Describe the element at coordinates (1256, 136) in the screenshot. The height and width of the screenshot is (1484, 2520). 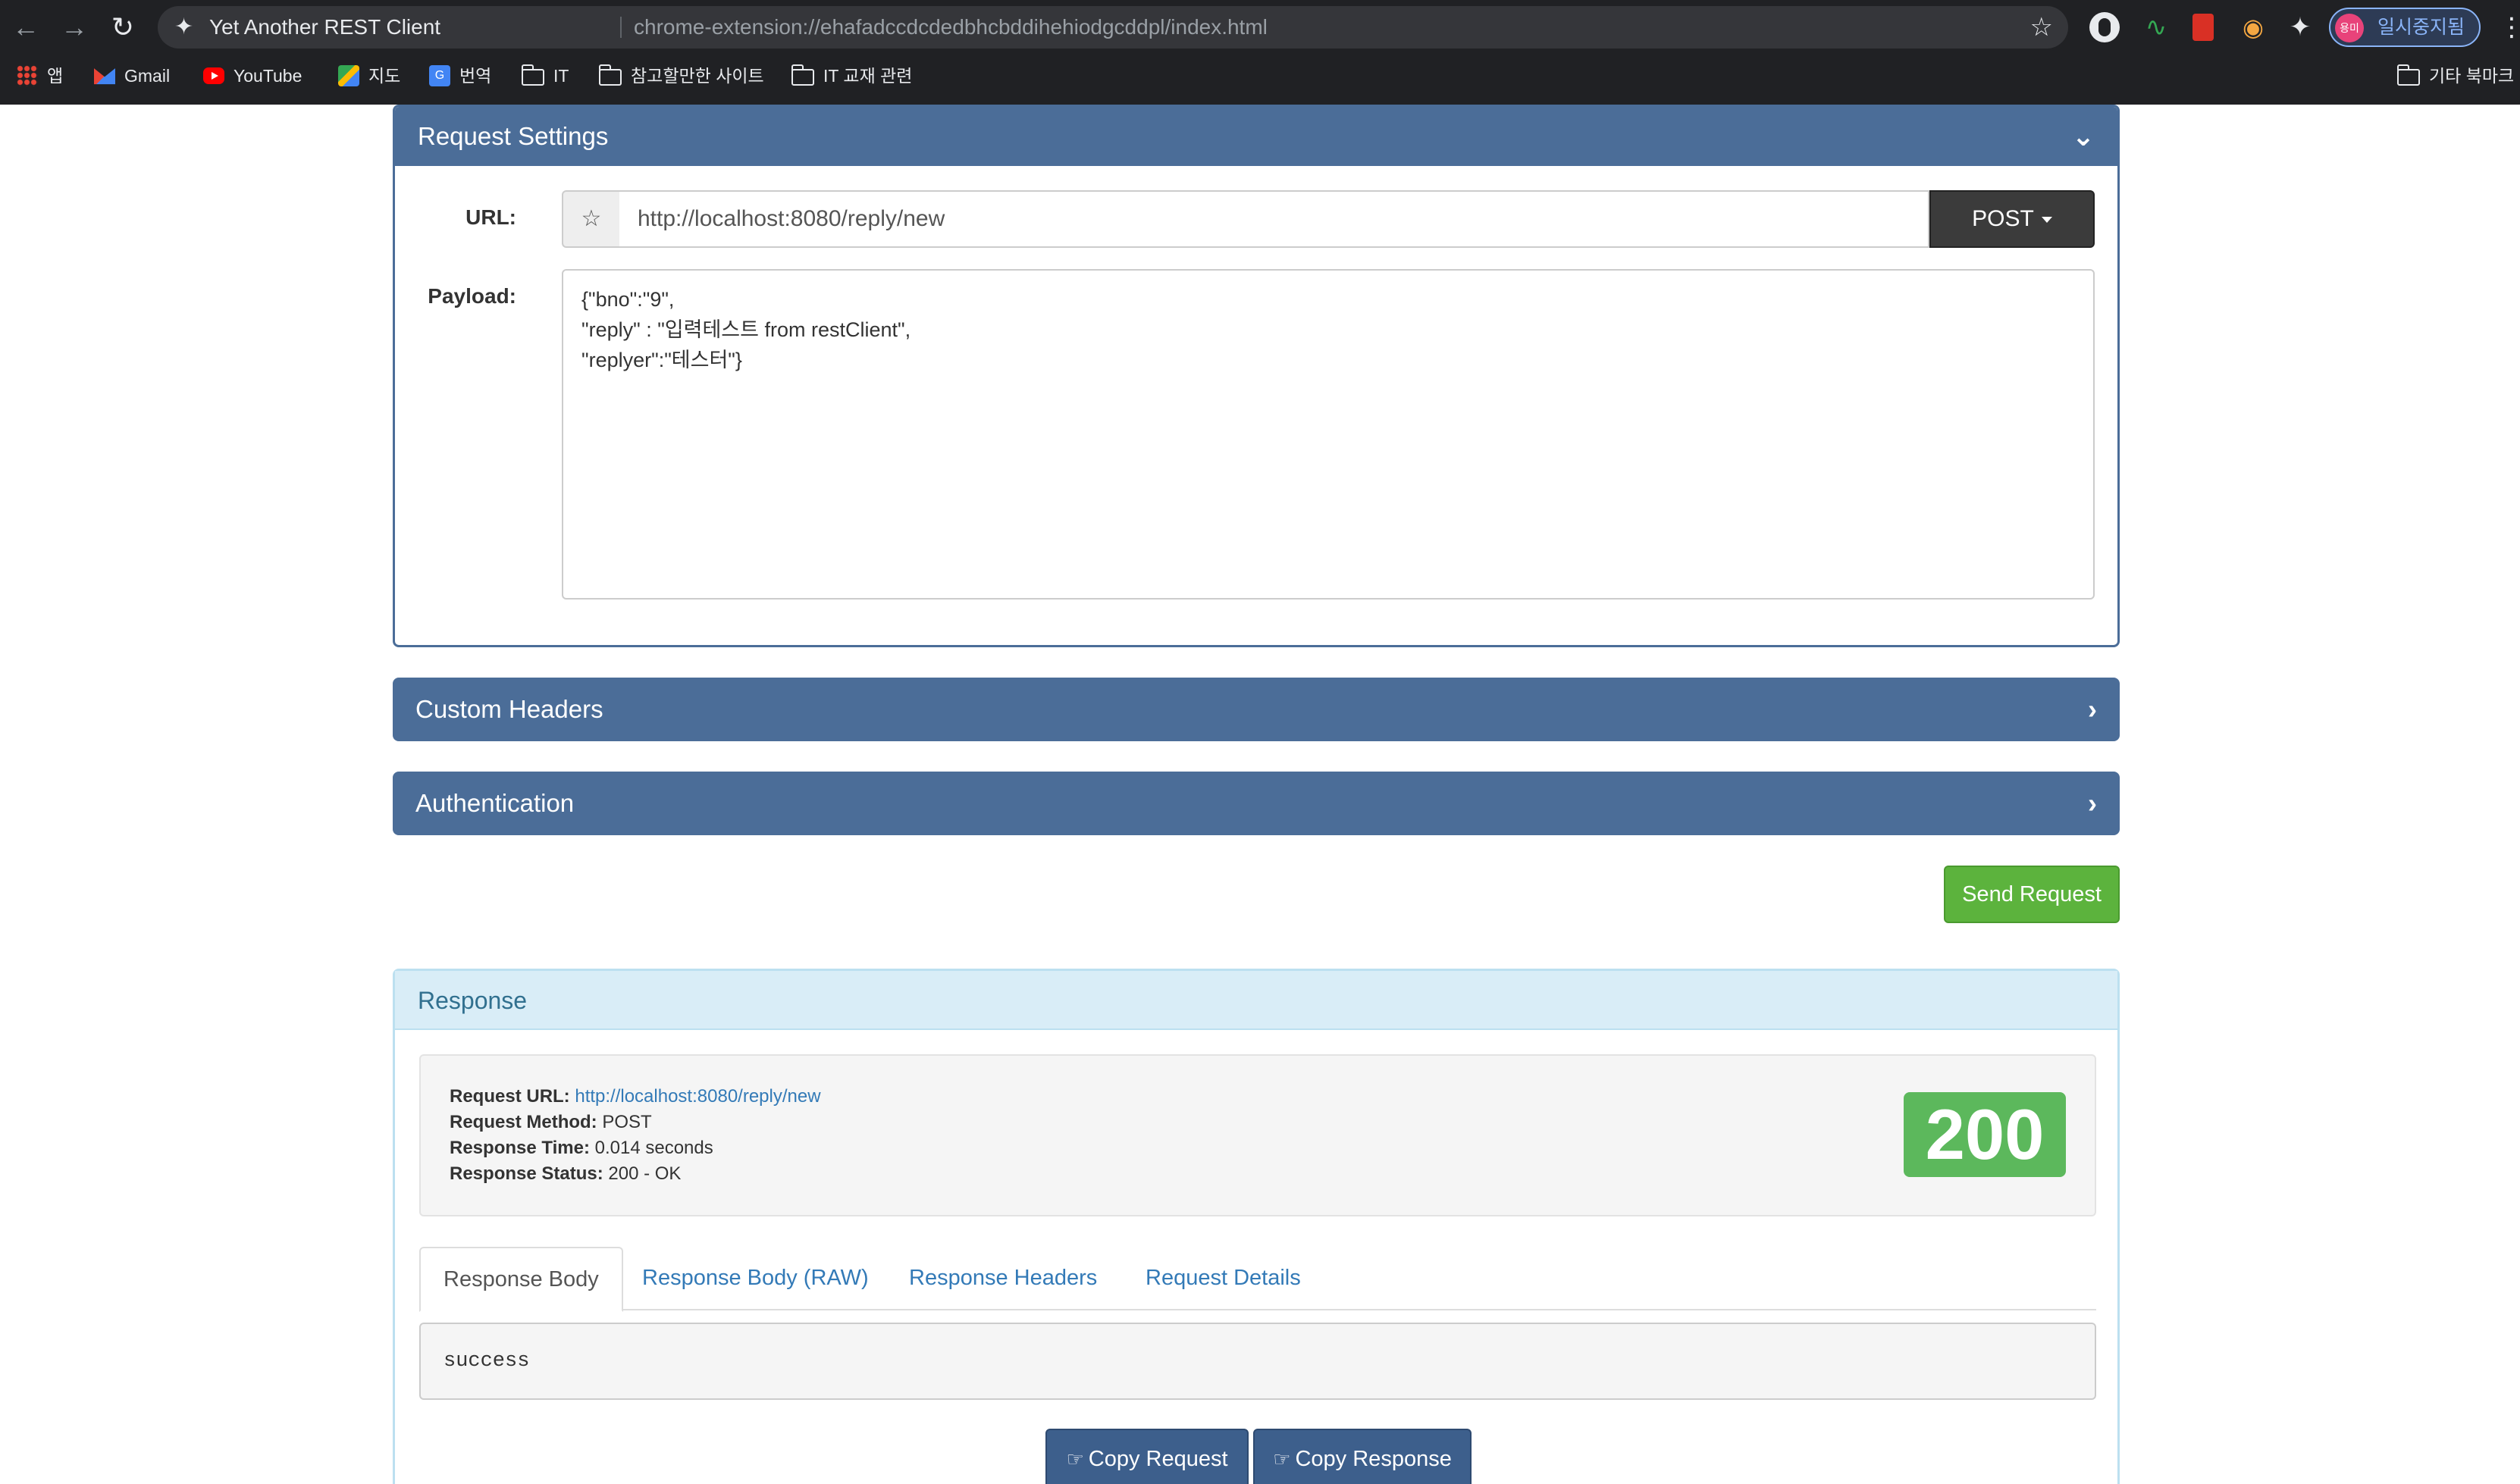
I see `request-settings-header: Request Settings ⌄` at that location.